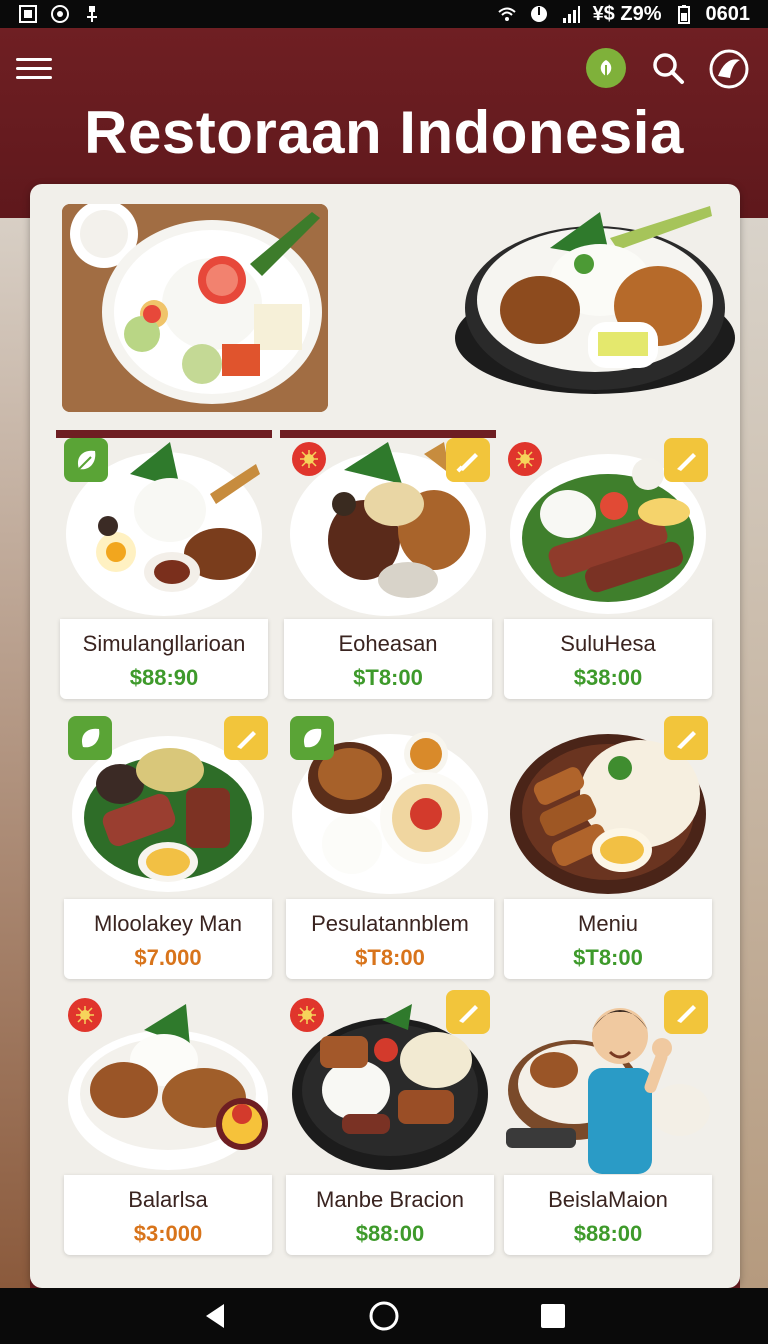 The height and width of the screenshot is (1344, 768). What do you see at coordinates (390, 939) in the screenshot?
I see `dish-info: Pesulatannblem $T8:00` at bounding box center [390, 939].